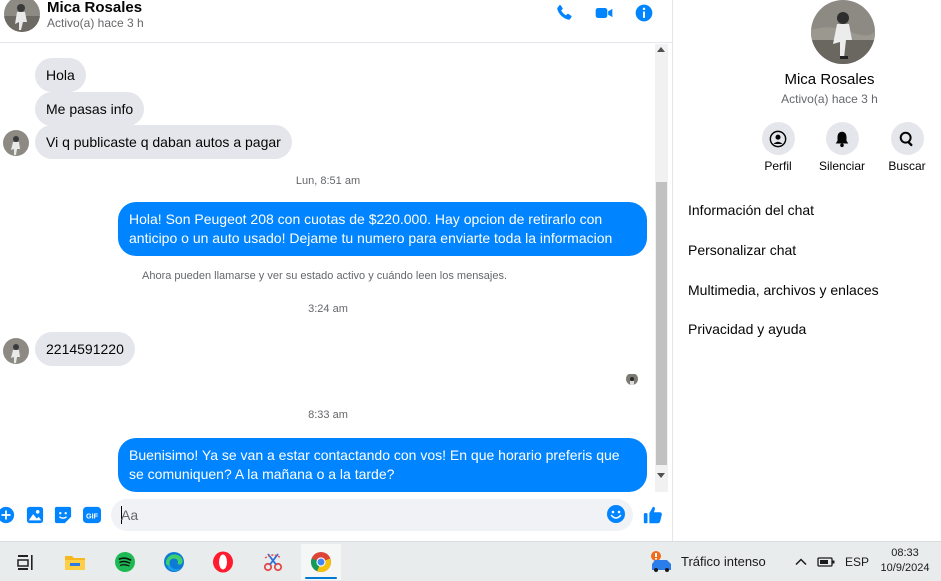 The image size is (941, 581). Describe the element at coordinates (907, 166) in the screenshot. I see `search-label: Buscar` at that location.